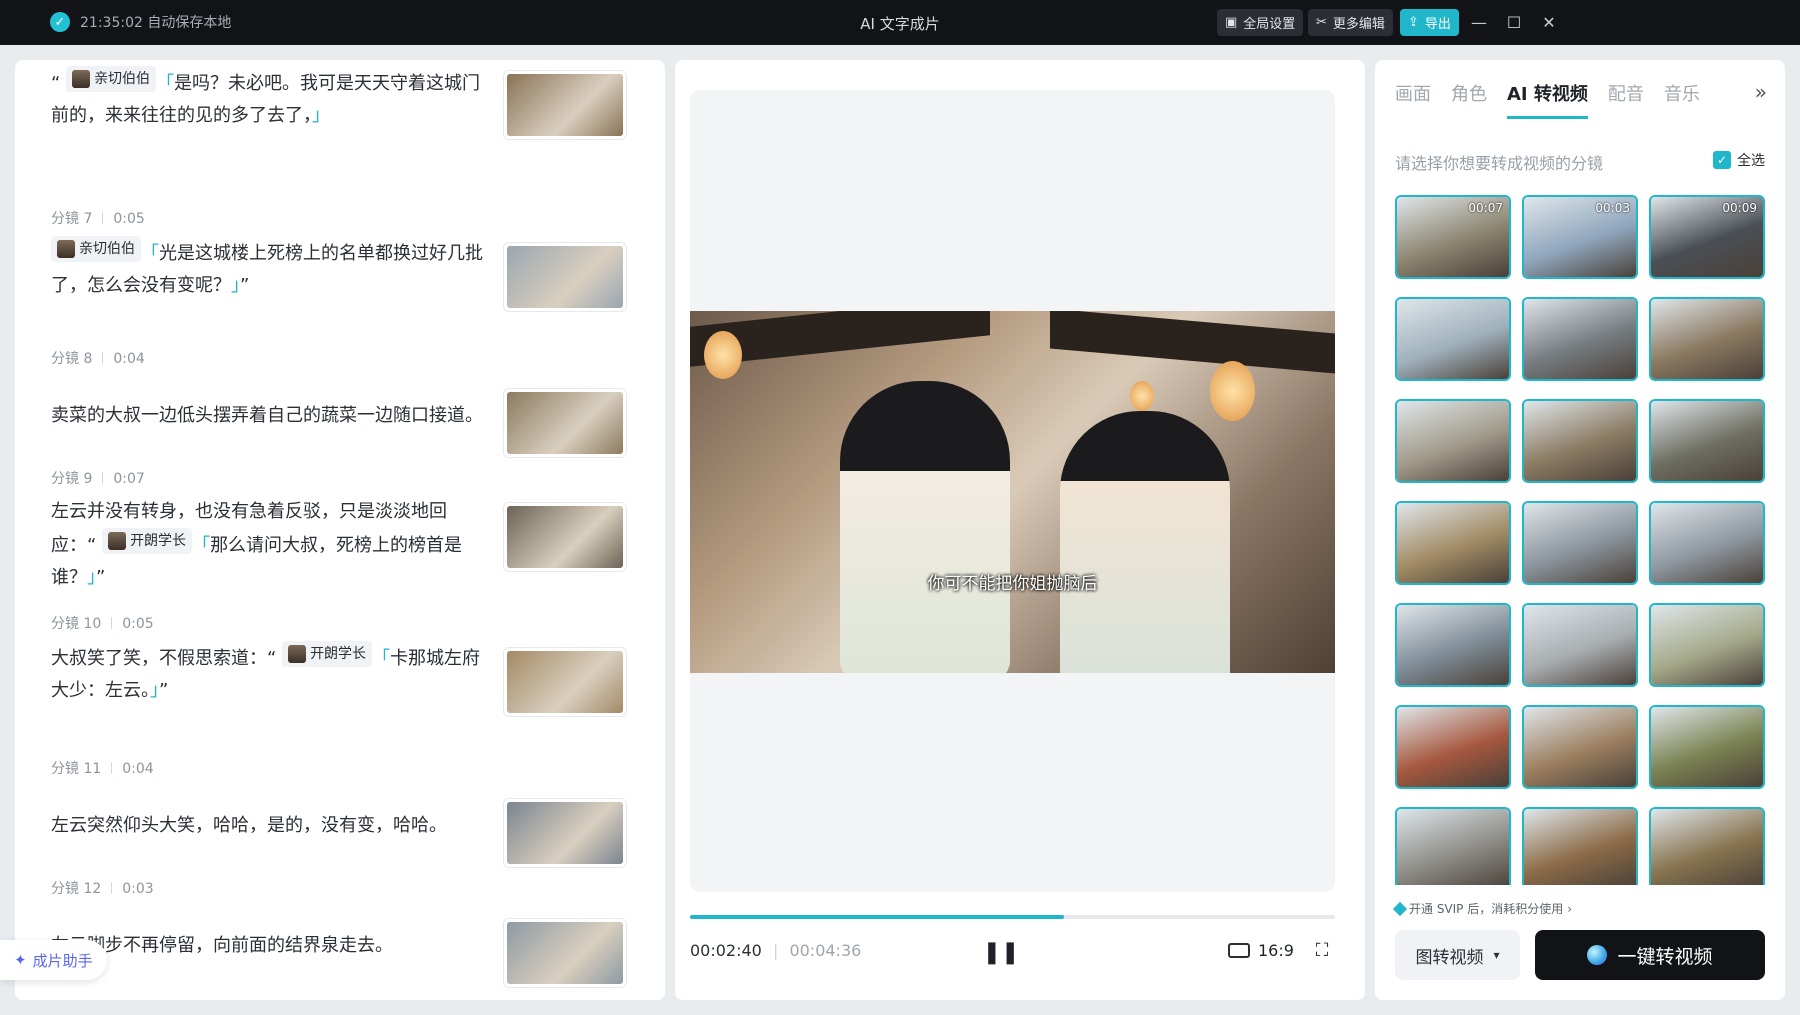 Image resolution: width=1800 pixels, height=1015 pixels. What do you see at coordinates (53, 960) in the screenshot?
I see `assistant-button: ✦ 成片助手` at bounding box center [53, 960].